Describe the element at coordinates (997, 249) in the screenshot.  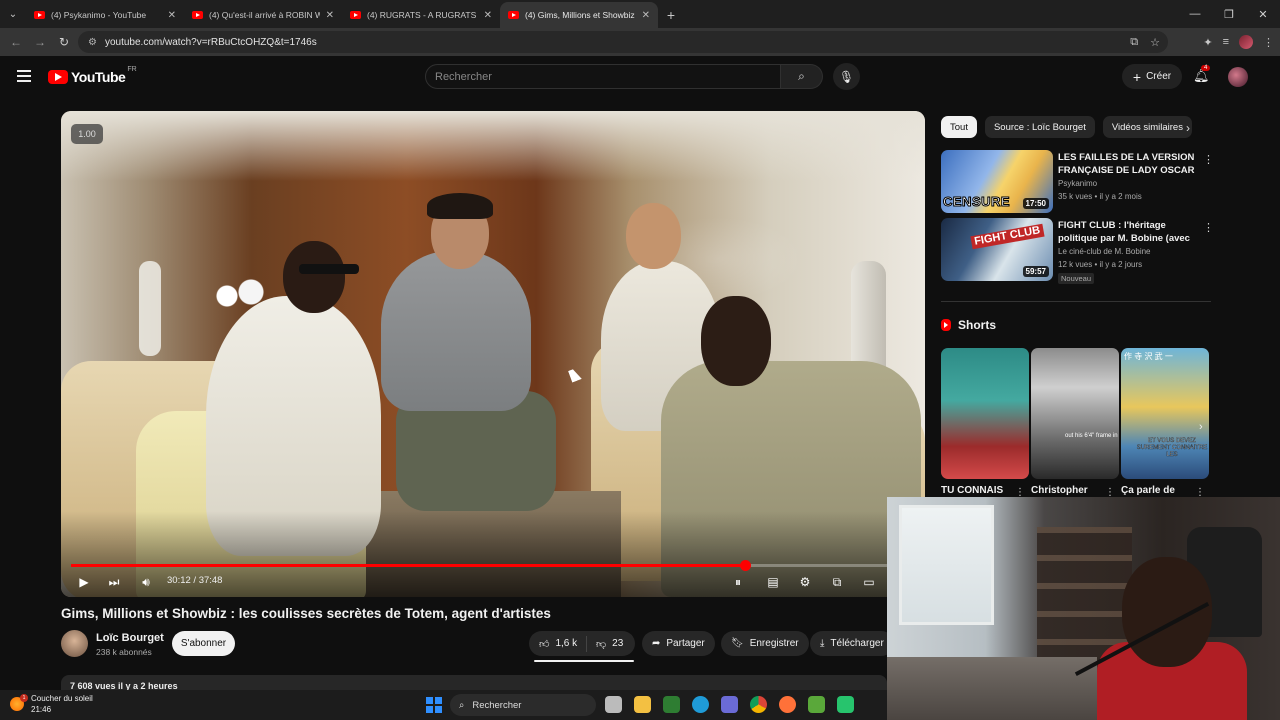
I see `video-thumbnail: FIGHT CLUB 59:57` at that location.